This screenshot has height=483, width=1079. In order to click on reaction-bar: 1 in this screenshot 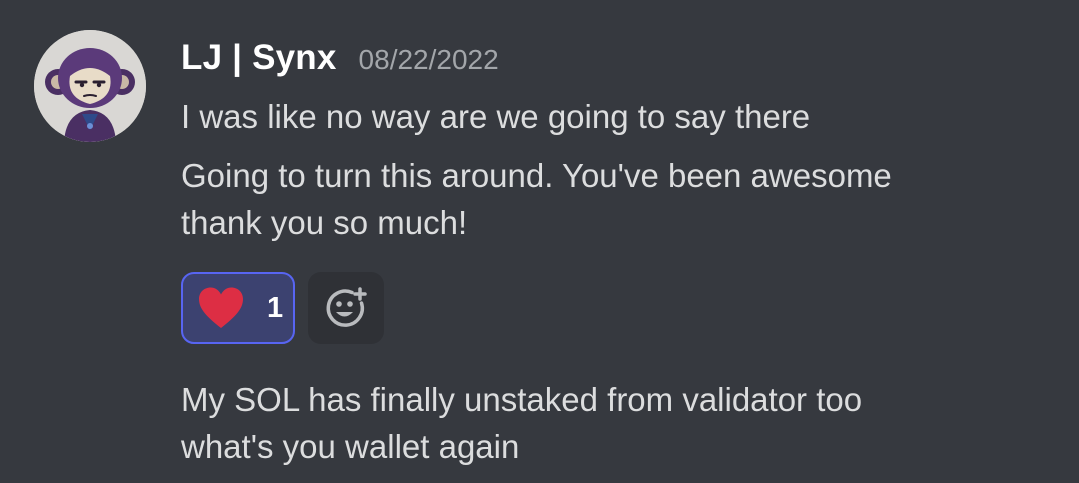, I will do `click(282, 308)`.